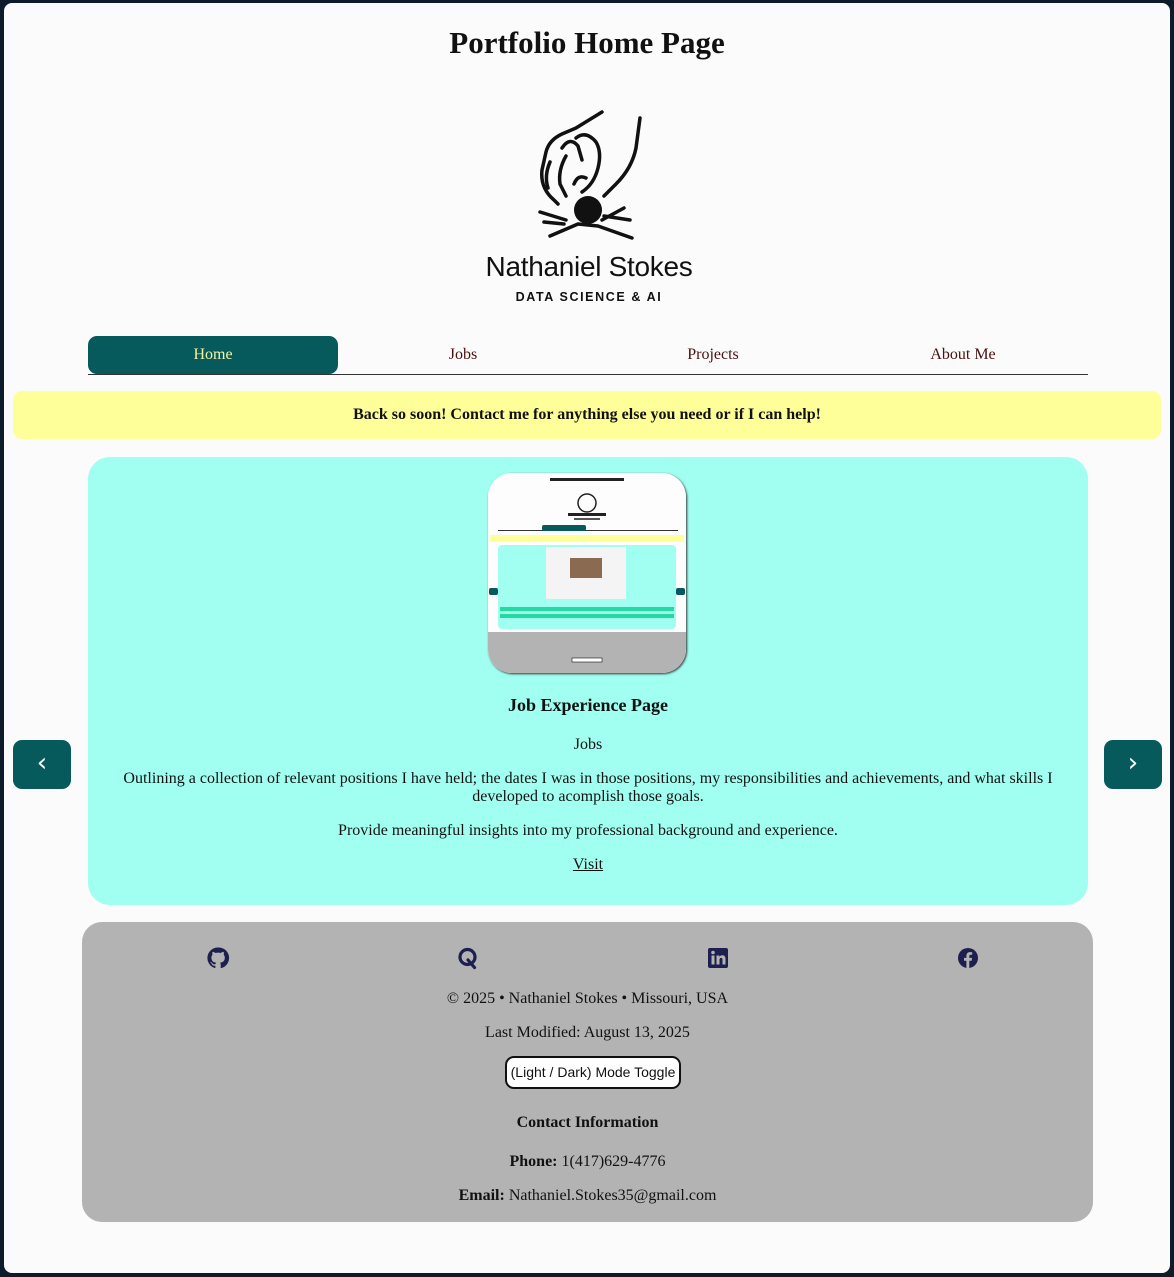 Image resolution: width=1174 pixels, height=1277 pixels. I want to click on linkedin-icon, so click(718, 958).